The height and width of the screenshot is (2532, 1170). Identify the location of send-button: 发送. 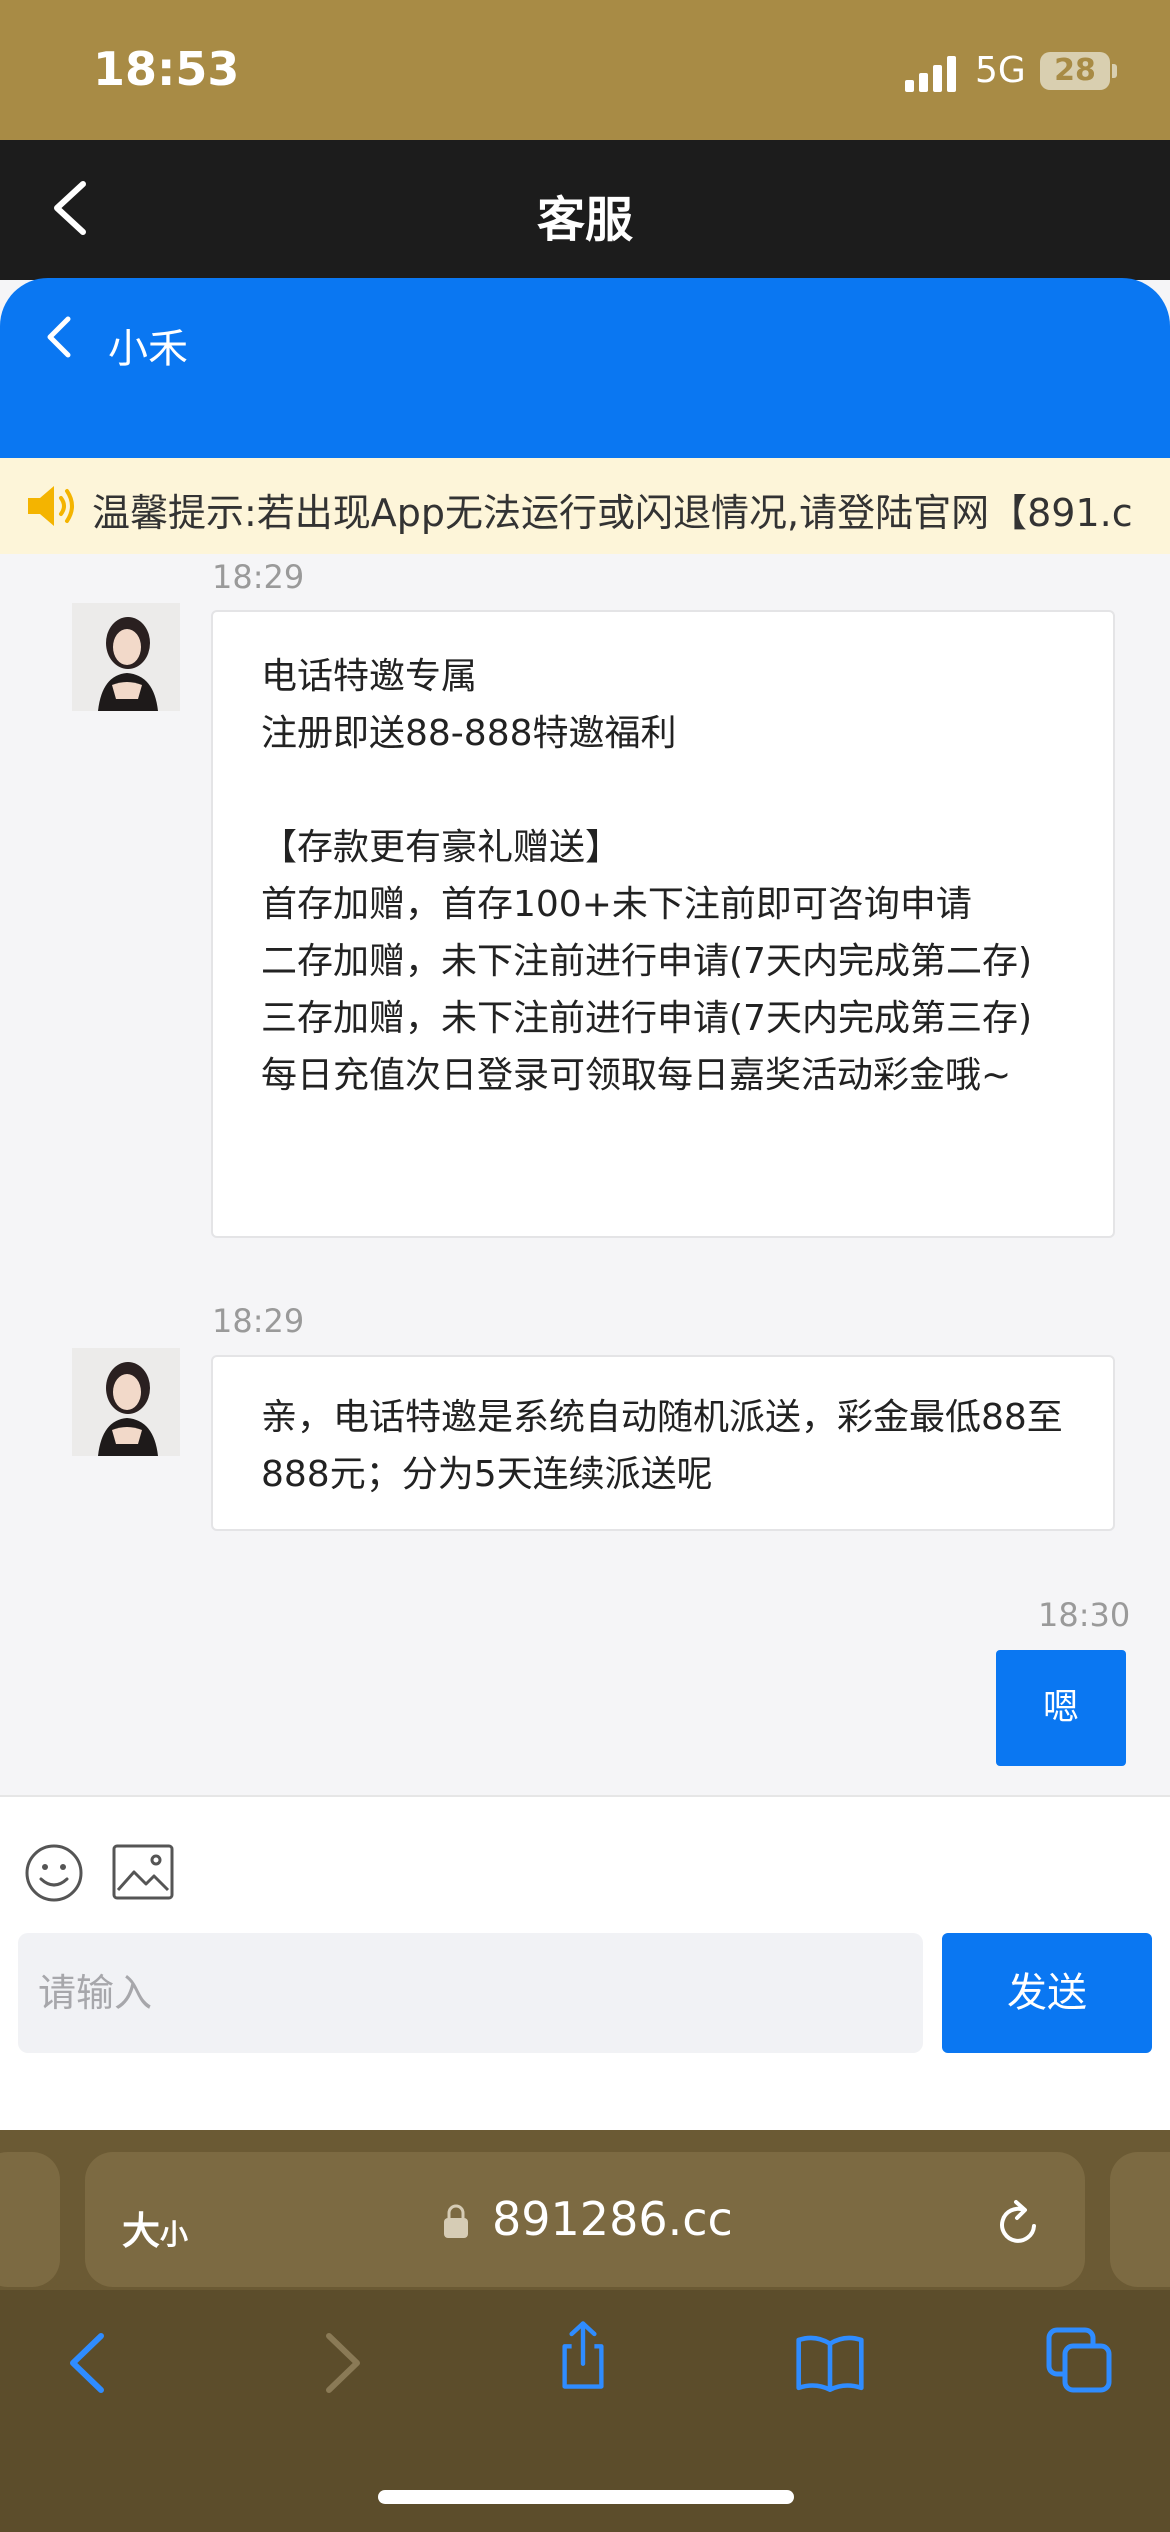
(1047, 1993).